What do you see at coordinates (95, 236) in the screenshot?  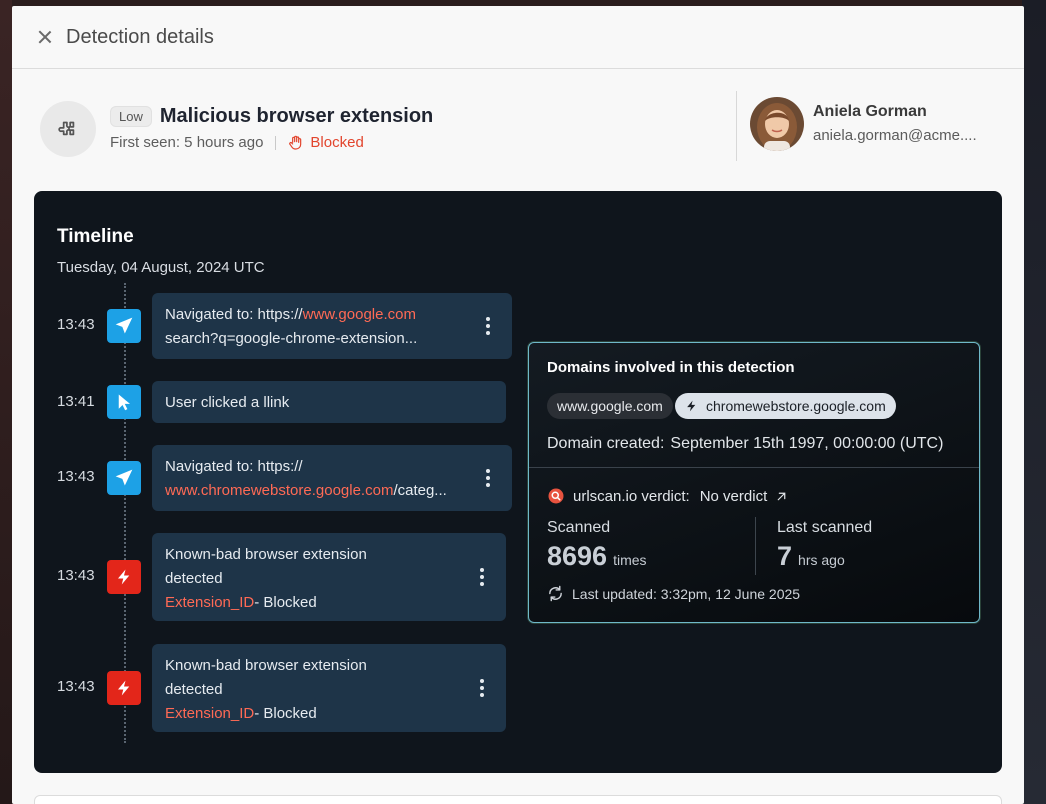 I see `timeline-title: Timeline` at bounding box center [95, 236].